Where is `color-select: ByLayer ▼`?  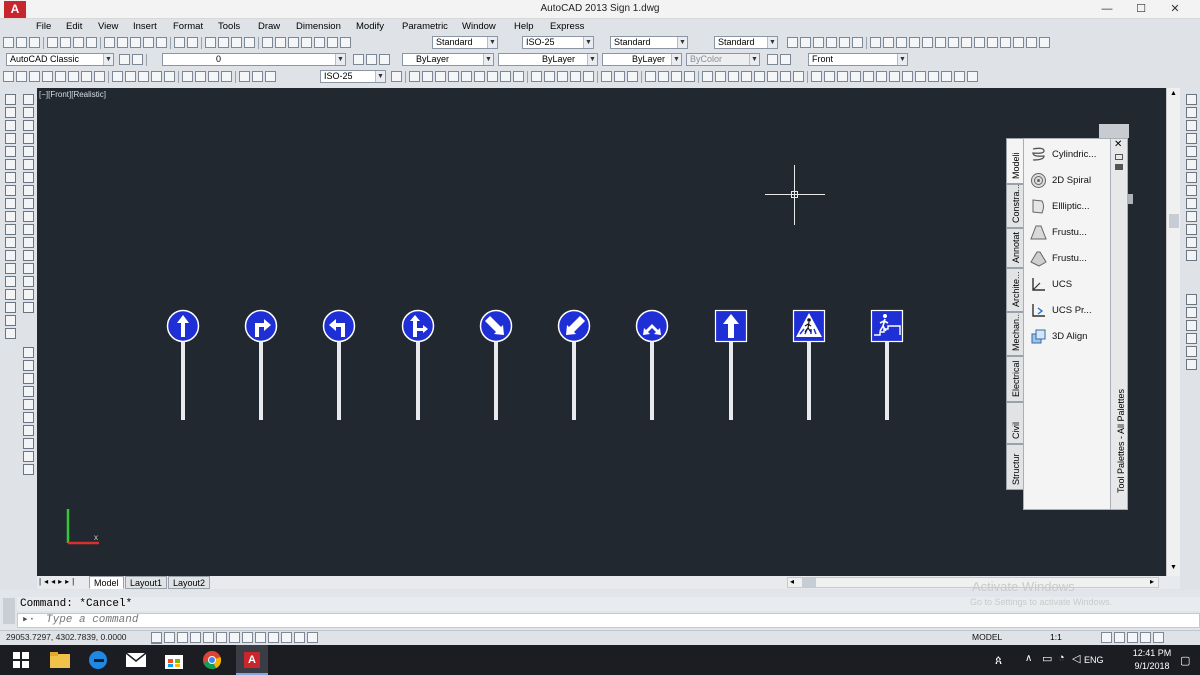
color-select: ByLayer ▼ is located at coordinates (448, 59).